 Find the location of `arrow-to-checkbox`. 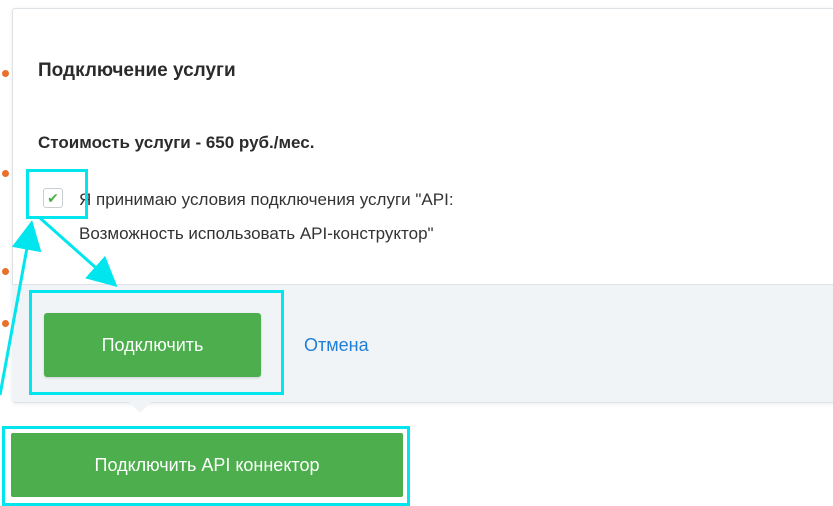

arrow-to-checkbox is located at coordinates (21, 308).